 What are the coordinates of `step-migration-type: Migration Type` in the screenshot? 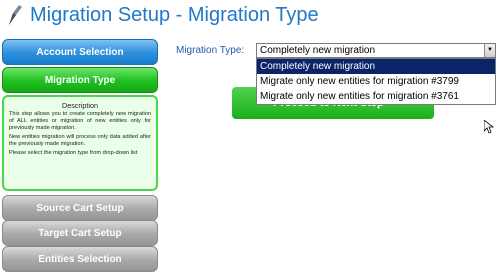 It's located at (80, 80).